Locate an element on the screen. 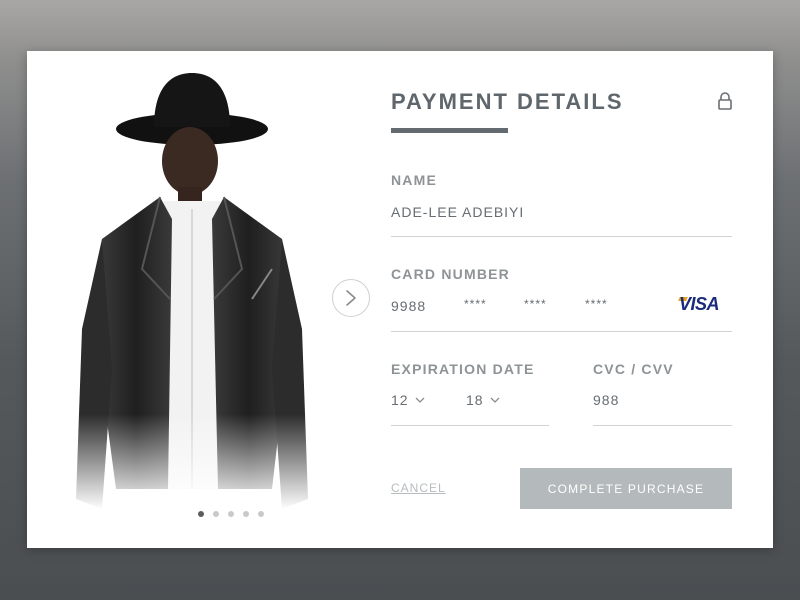 This screenshot has height=600, width=800. exp-month-select: 12 is located at coordinates (408, 400).